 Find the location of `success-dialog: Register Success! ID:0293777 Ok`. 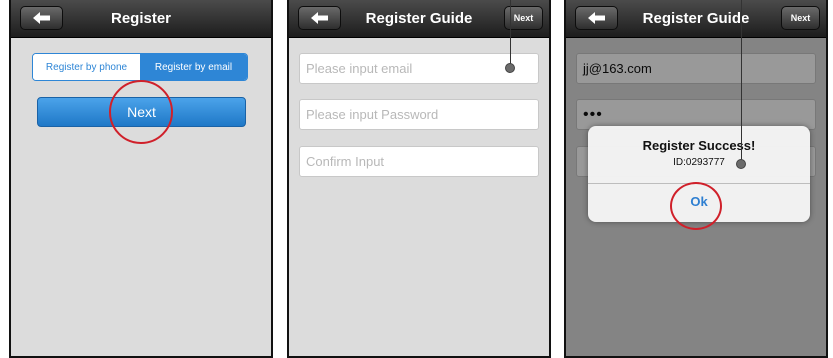

success-dialog: Register Success! ID:0293777 Ok is located at coordinates (699, 174).